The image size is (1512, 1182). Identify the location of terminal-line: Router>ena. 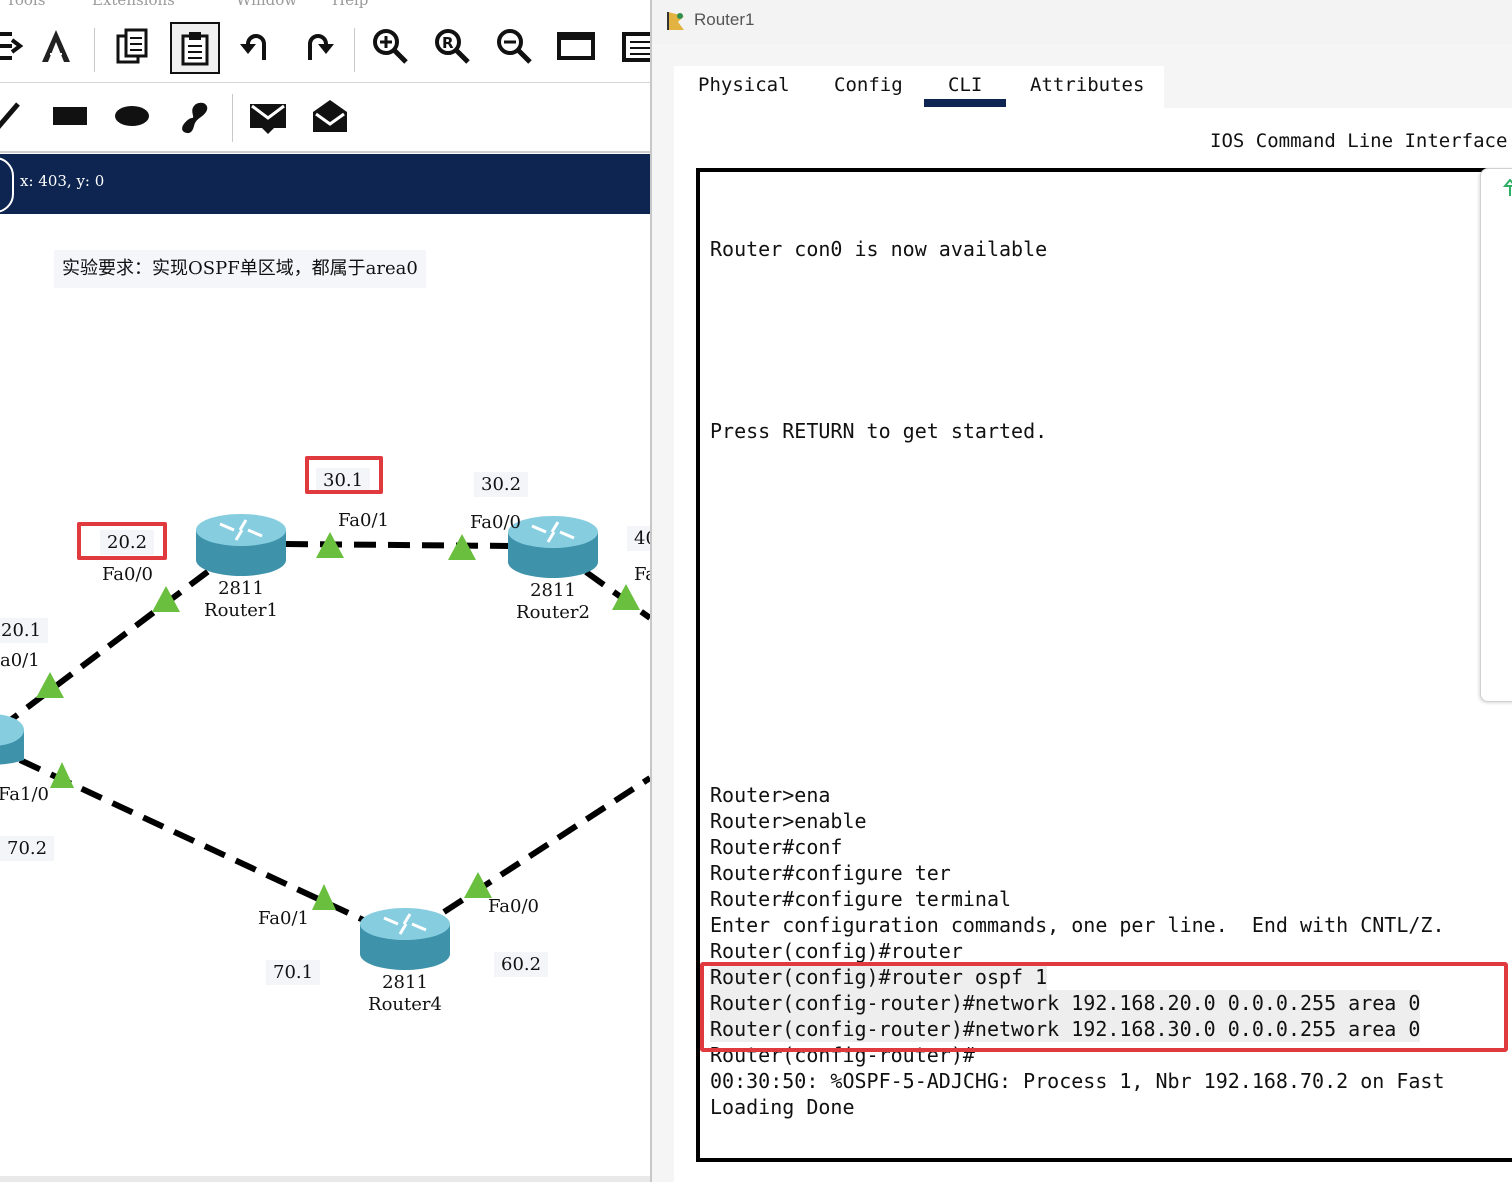
(770, 795).